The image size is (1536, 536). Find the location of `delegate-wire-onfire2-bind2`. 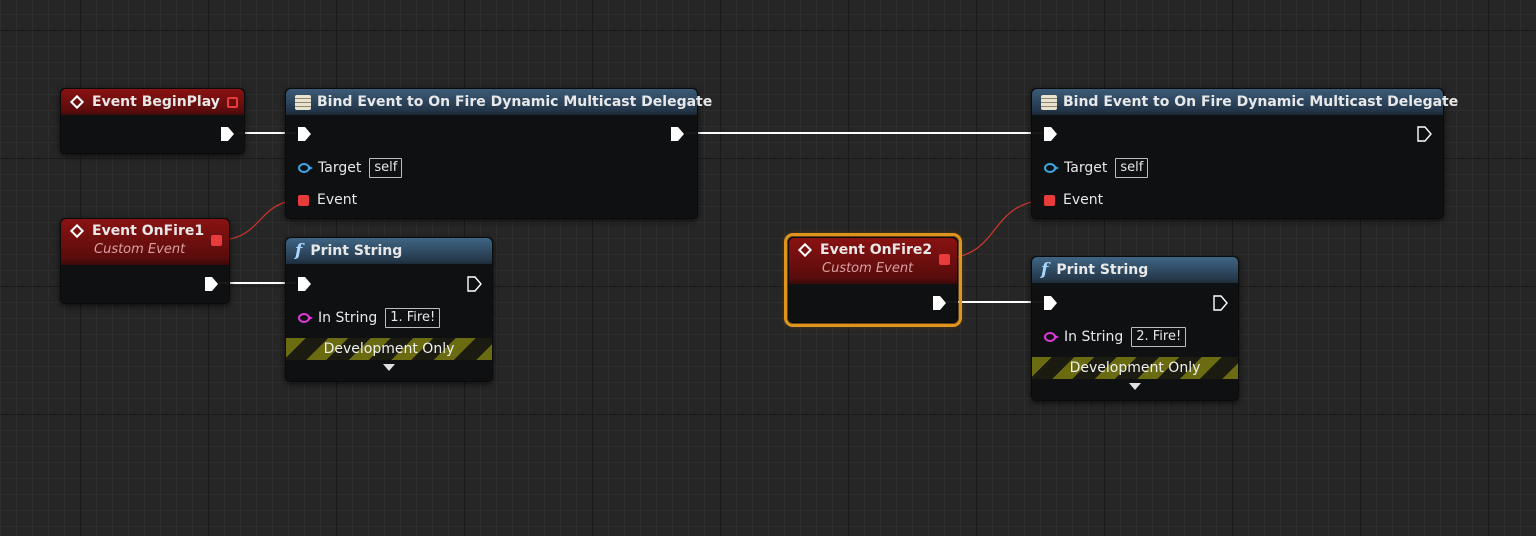

delegate-wire-onfire2-bind2 is located at coordinates (997, 229).